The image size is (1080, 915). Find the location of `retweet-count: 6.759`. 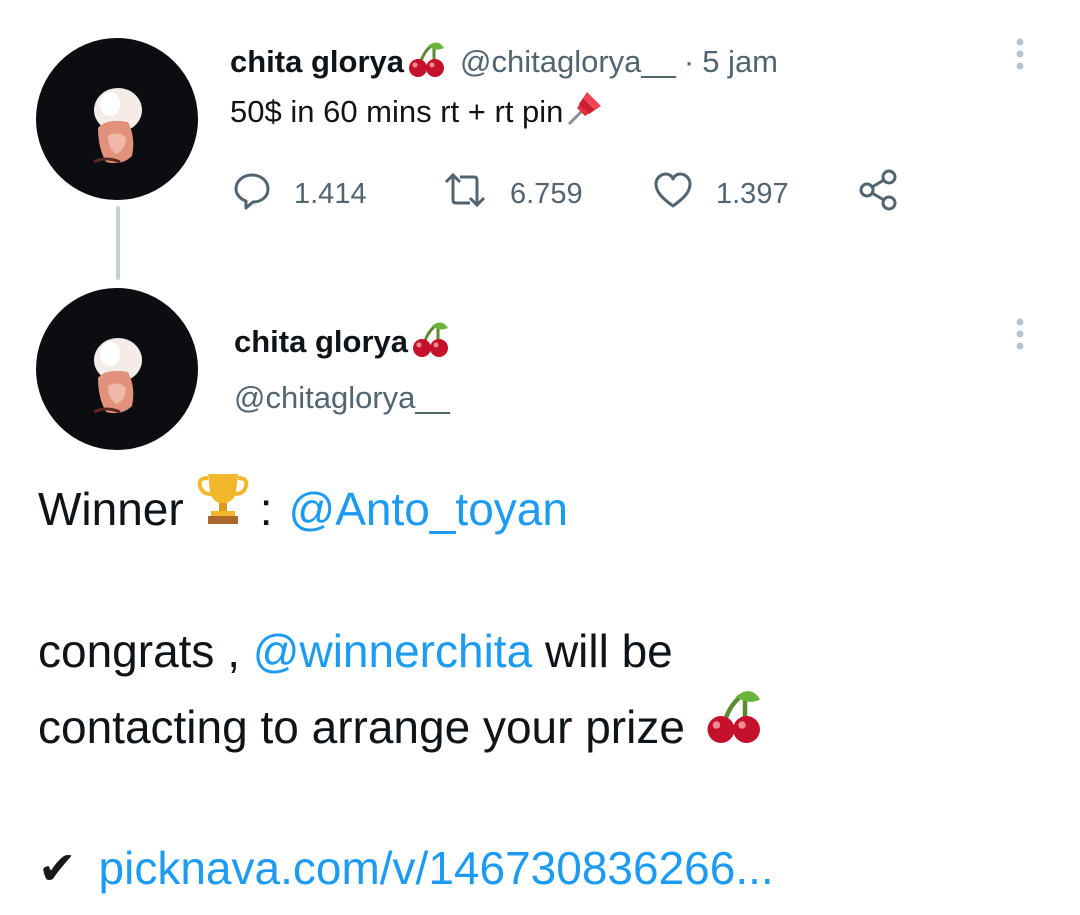

retweet-count: 6.759 is located at coordinates (546, 193).